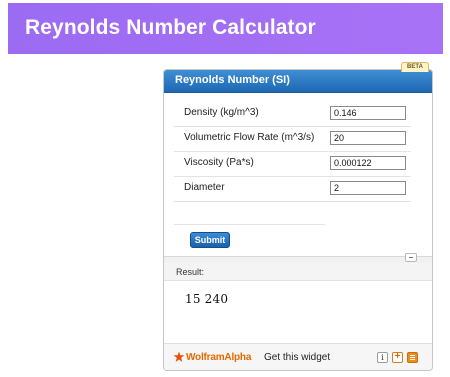 This screenshot has width=450, height=377. I want to click on get-widget-link: Get this widget, so click(297, 357).